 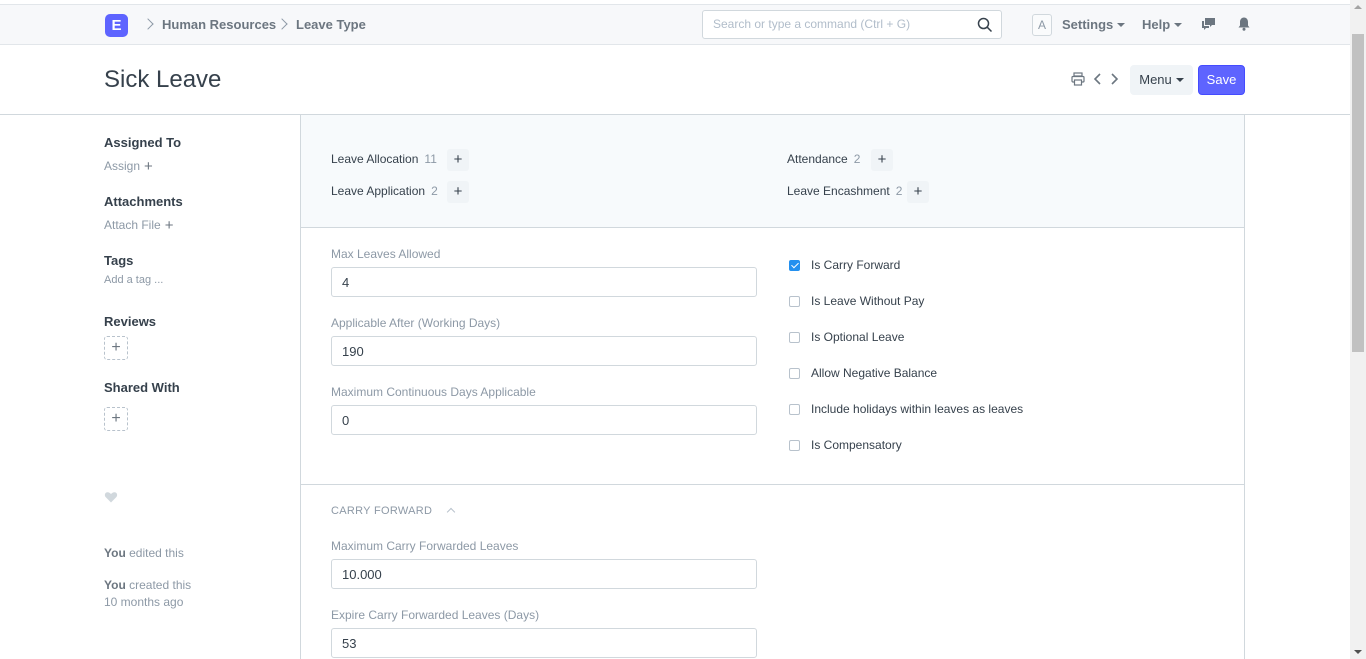 I want to click on search-input, so click(x=840, y=24).